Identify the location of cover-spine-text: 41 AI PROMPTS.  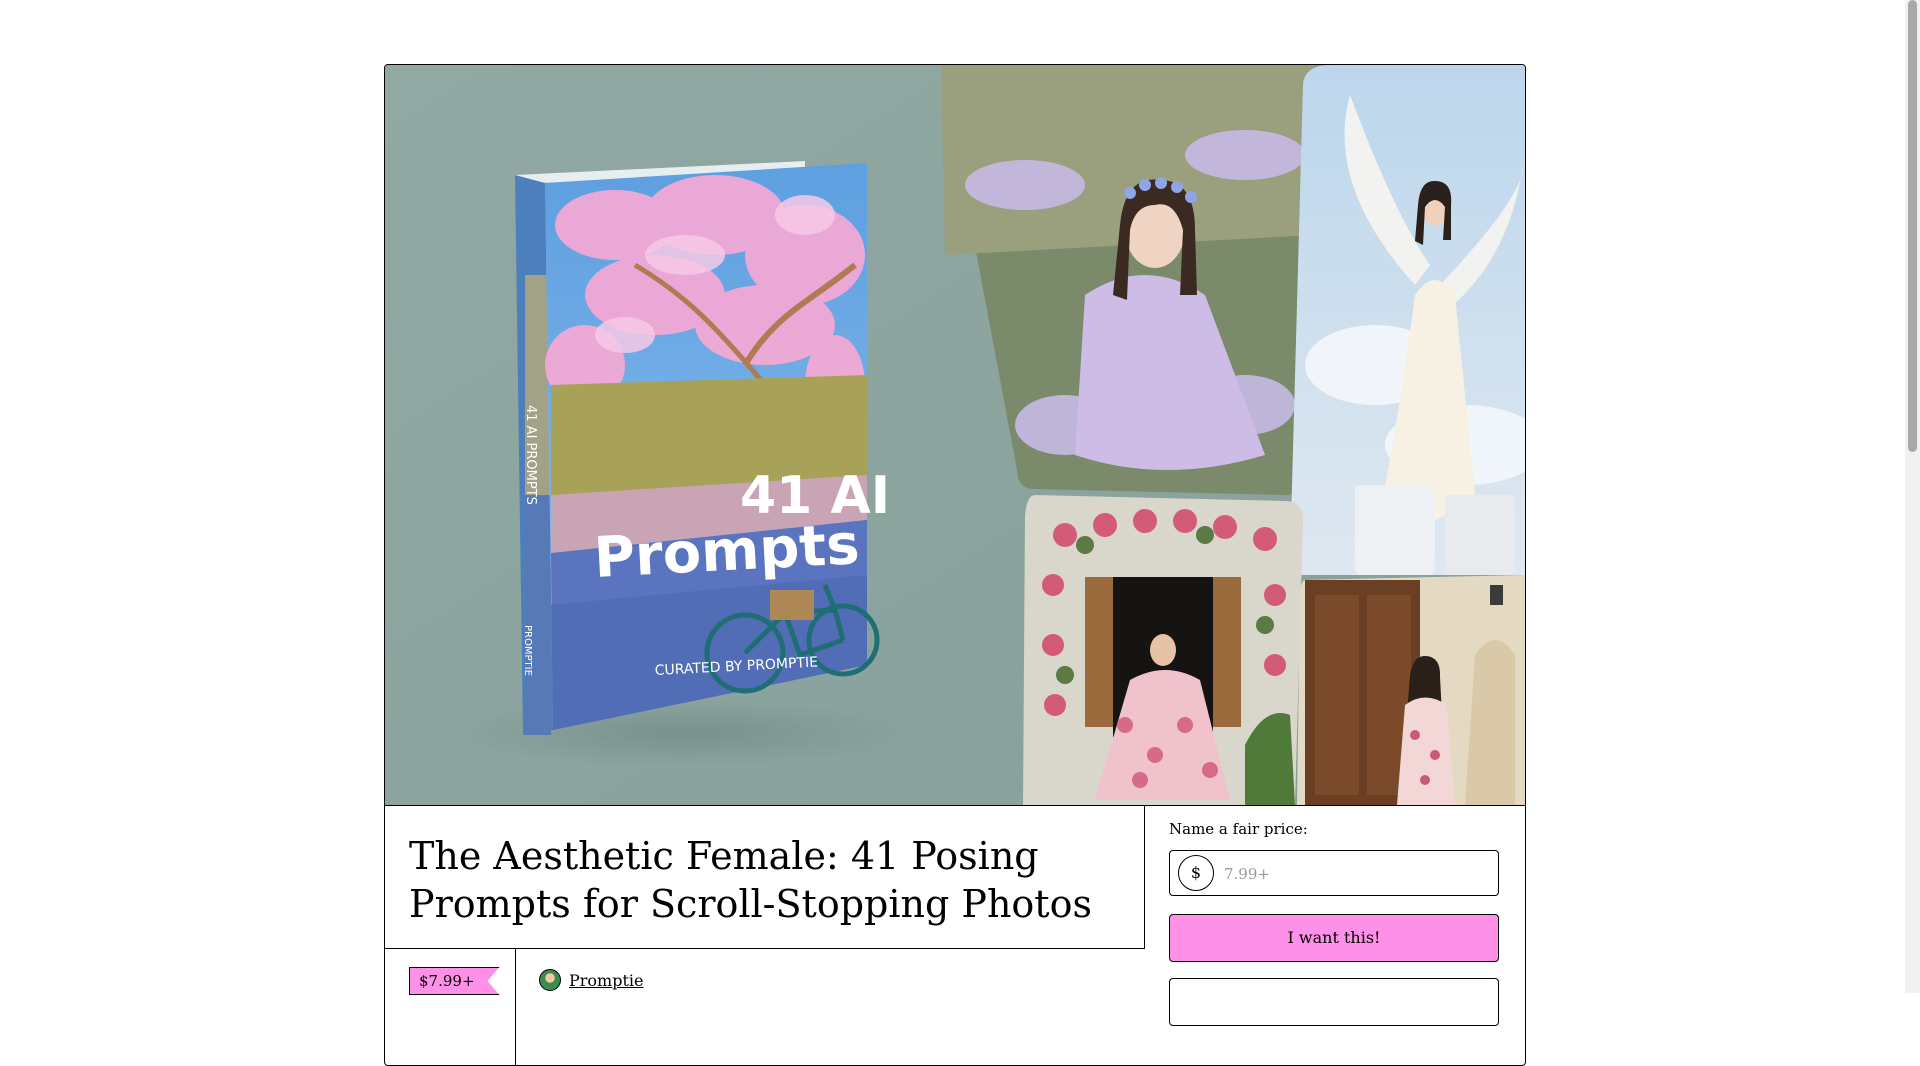
(530, 455).